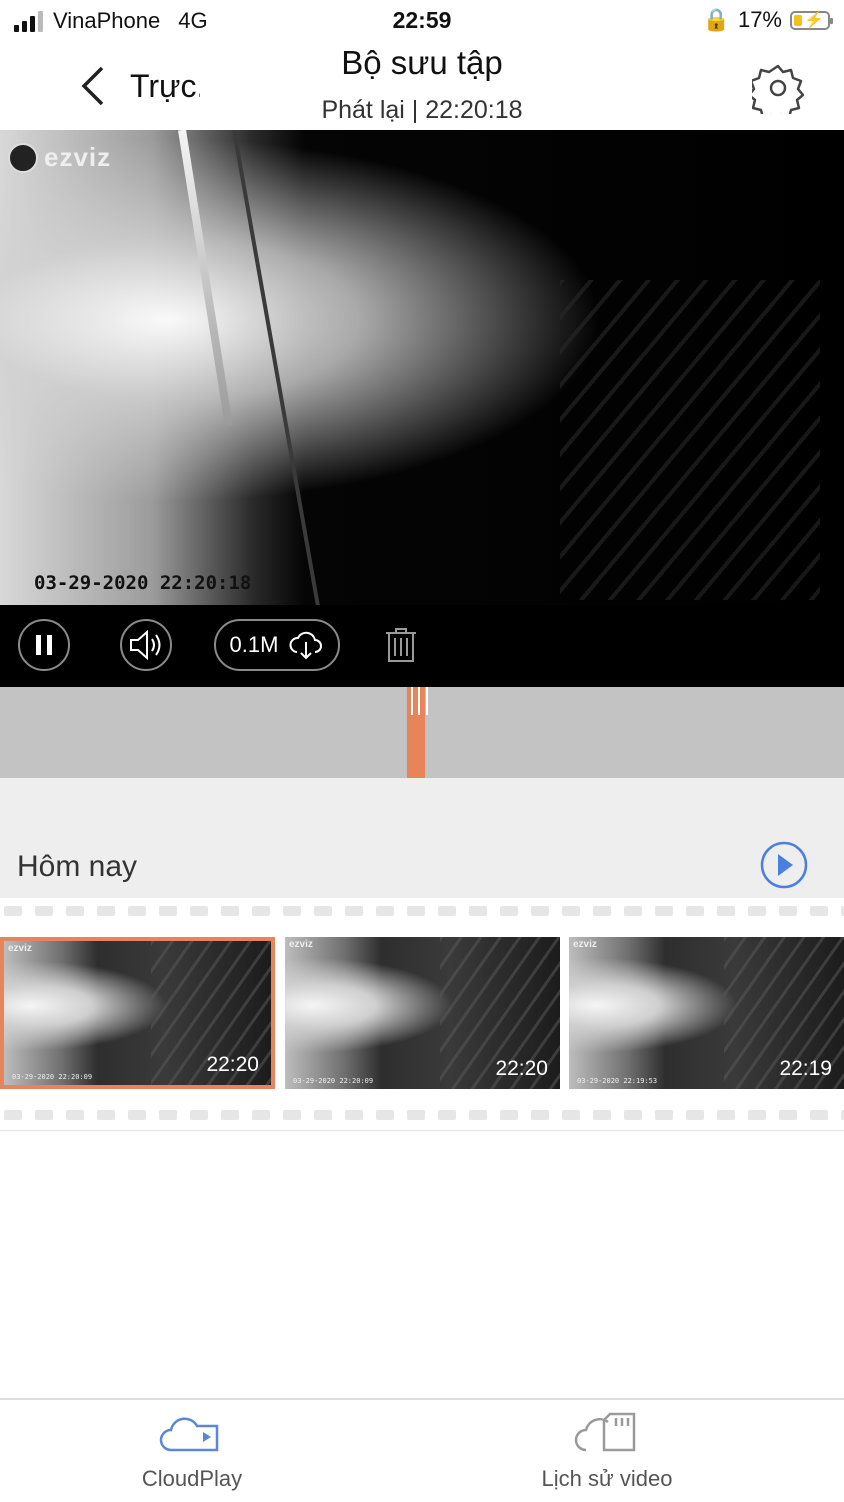 The image size is (844, 1502). Describe the element at coordinates (784, 865) in the screenshot. I see `play-circle-icon` at that location.